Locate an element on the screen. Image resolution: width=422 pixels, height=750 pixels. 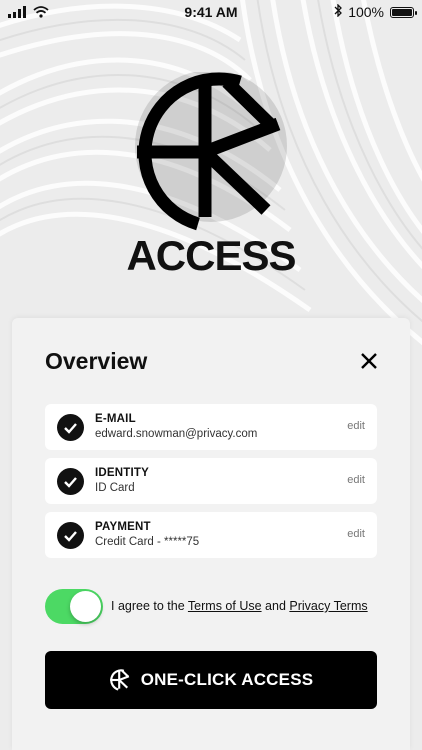
access-logo-text: ACCESS is located at coordinates (211, 255).